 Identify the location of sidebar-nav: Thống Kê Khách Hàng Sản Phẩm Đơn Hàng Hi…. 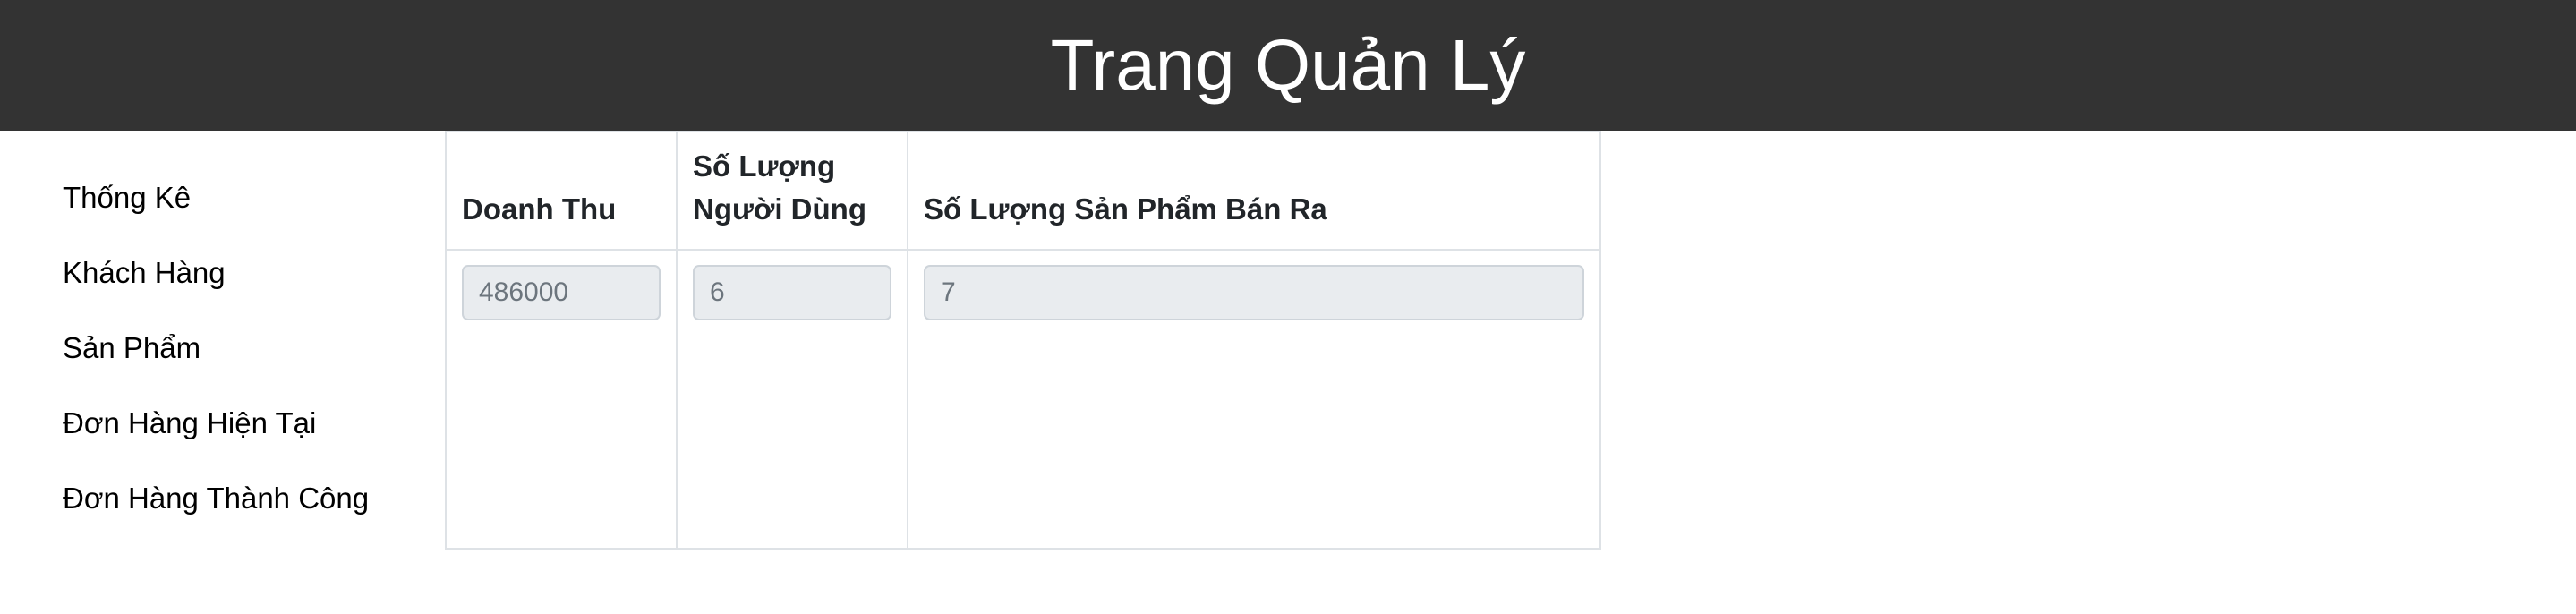
(251, 367).